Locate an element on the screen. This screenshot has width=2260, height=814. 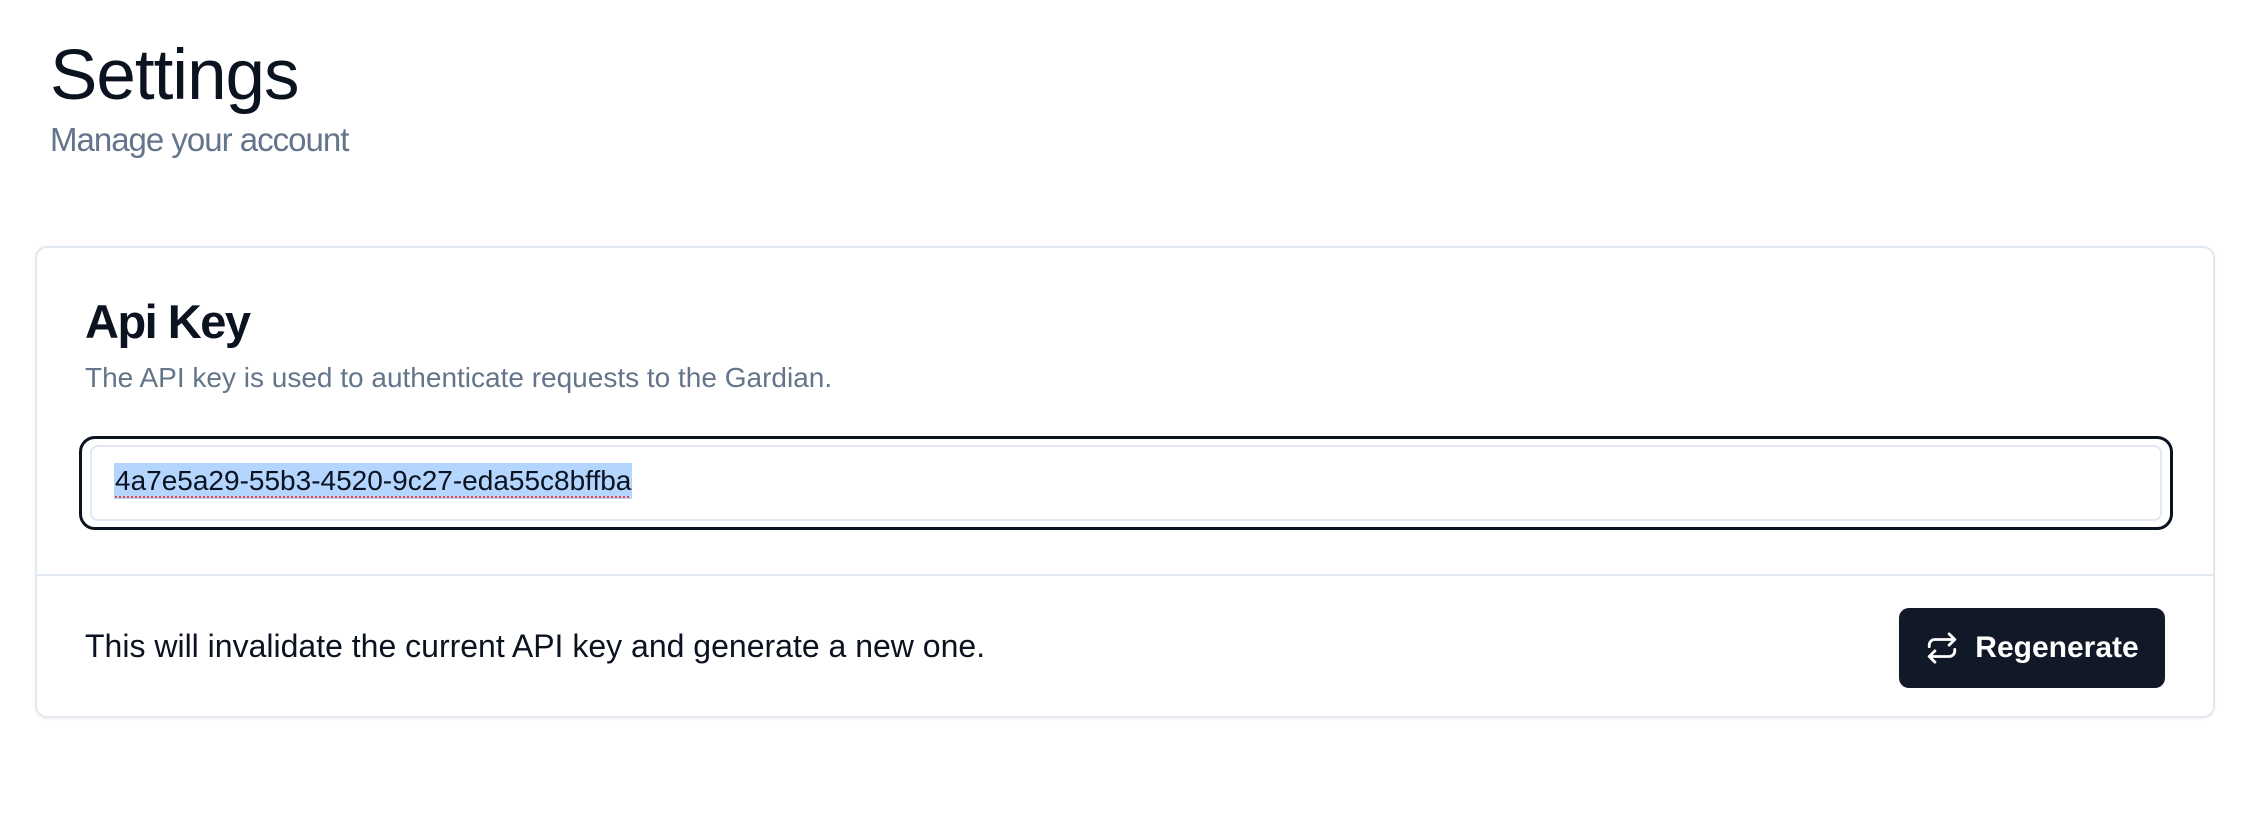
page-subtitle: Manage your account is located at coordinates (199, 139).